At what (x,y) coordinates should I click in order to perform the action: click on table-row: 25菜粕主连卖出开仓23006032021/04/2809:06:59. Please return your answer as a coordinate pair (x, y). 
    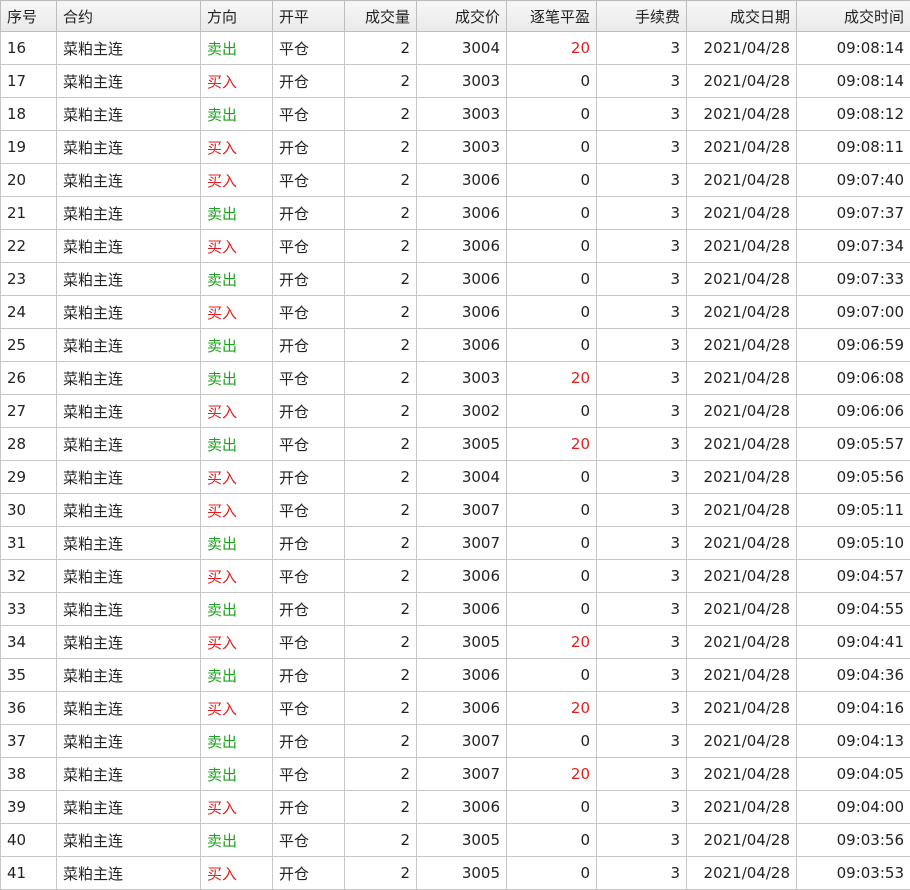
    Looking at the image, I should click on (455, 345).